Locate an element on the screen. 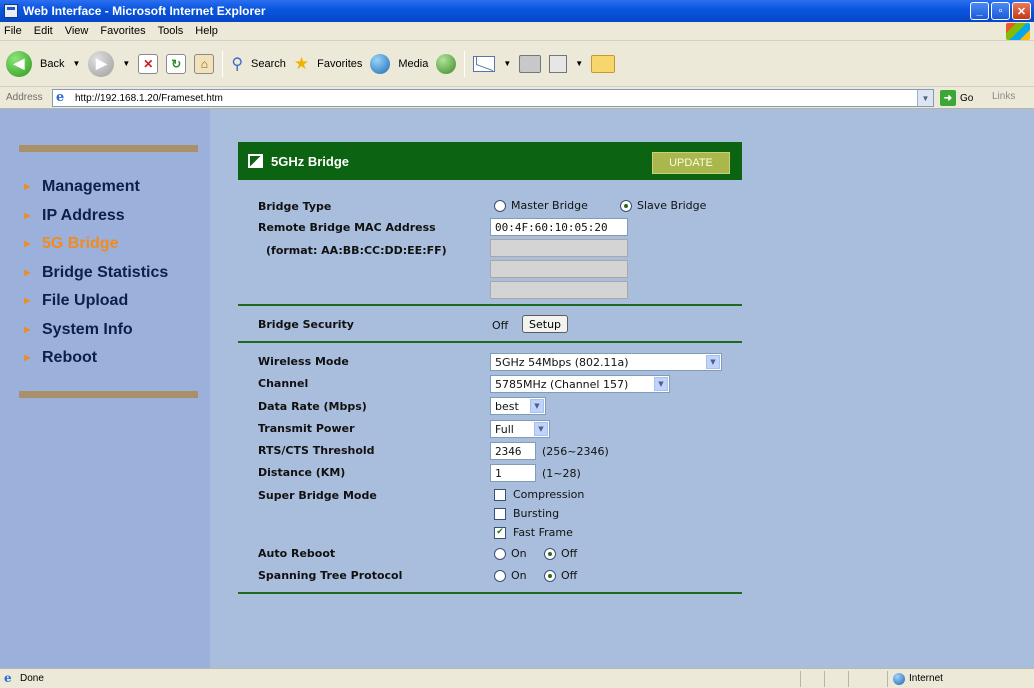 Image resolution: width=1034 pixels, height=688 pixels. media-button-label: Media is located at coordinates (413, 64).